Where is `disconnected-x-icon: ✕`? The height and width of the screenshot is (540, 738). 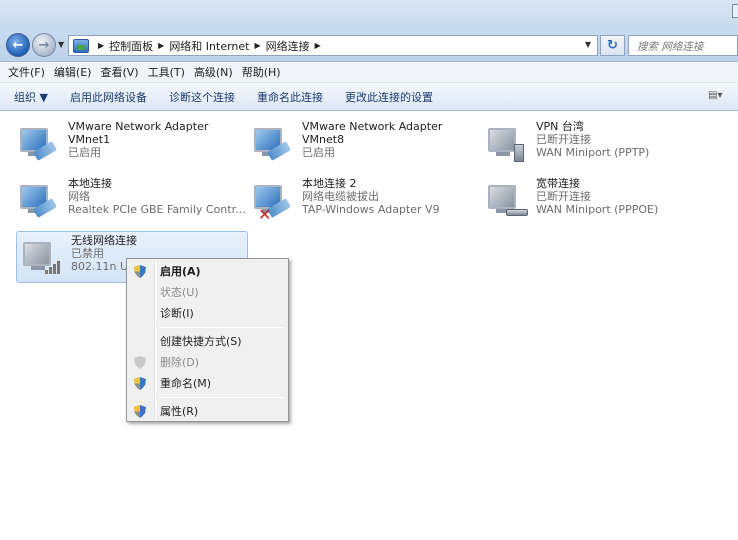
disconnected-x-icon: ✕ is located at coordinates (265, 214).